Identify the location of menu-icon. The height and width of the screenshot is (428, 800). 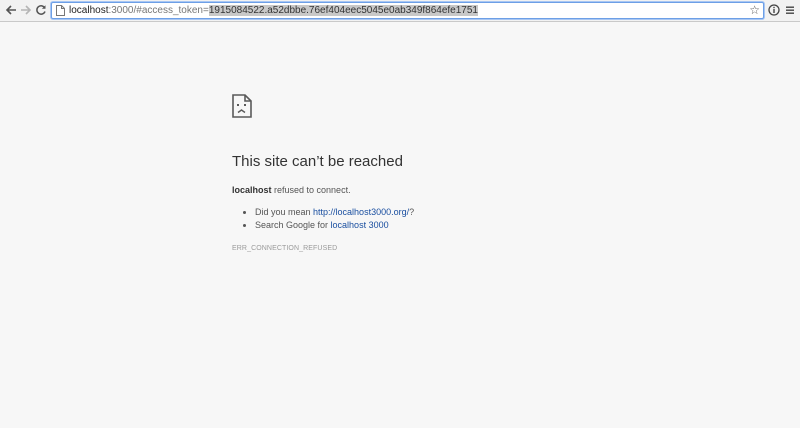
(790, 10).